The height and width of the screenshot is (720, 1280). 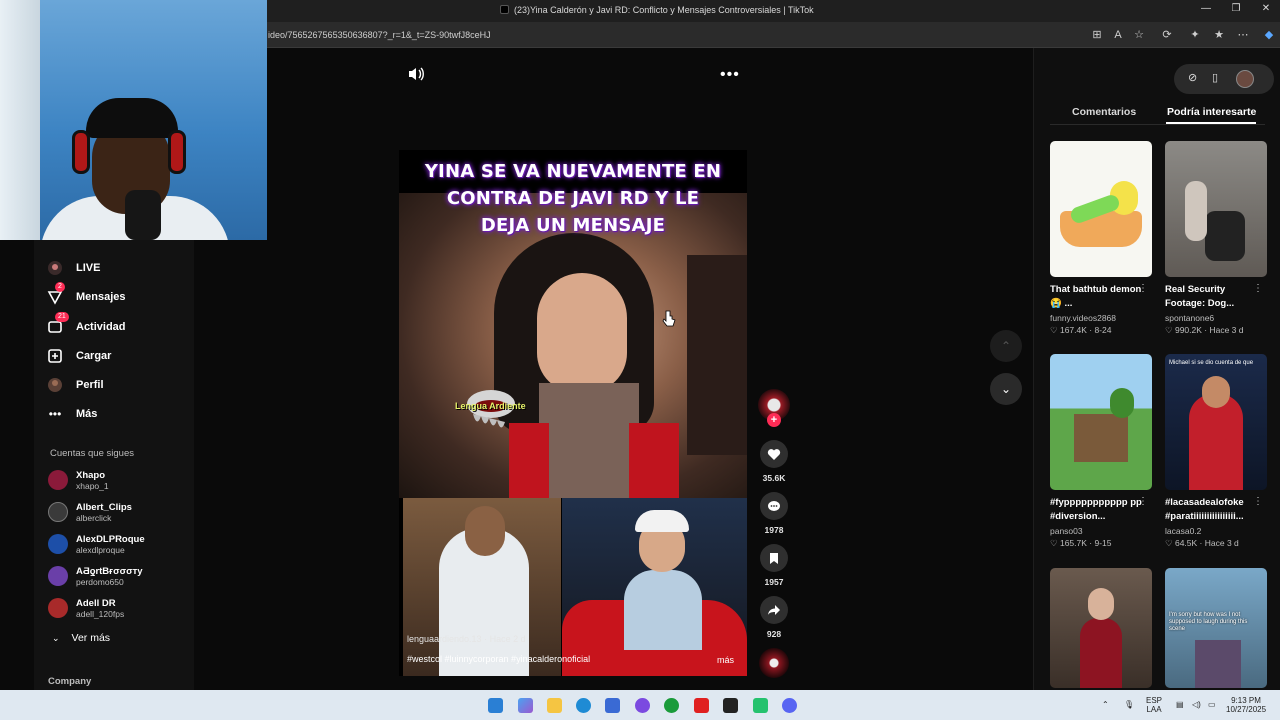 I want to click on bookmark-icon, so click(x=774, y=558).